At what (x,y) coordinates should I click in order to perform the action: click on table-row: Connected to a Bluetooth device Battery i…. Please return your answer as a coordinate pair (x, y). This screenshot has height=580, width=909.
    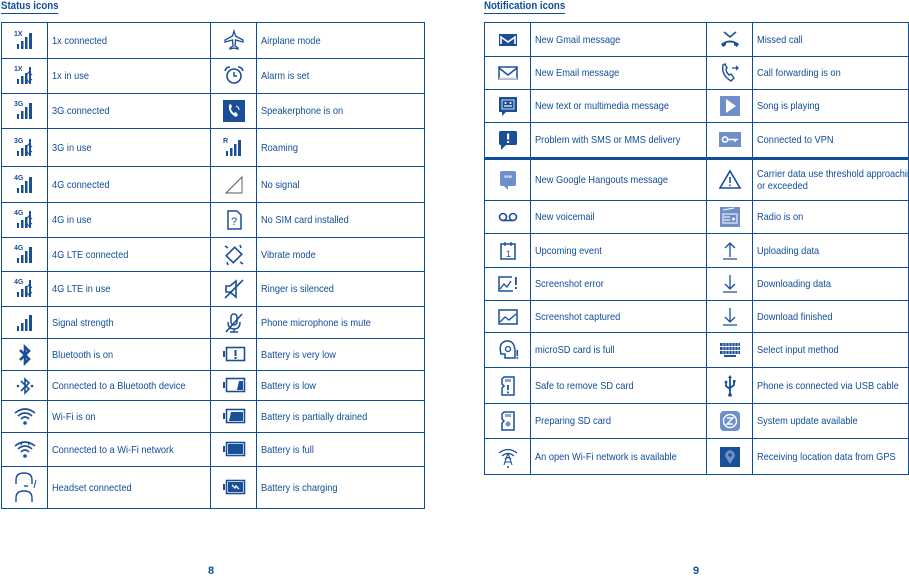
    Looking at the image, I should click on (213, 385).